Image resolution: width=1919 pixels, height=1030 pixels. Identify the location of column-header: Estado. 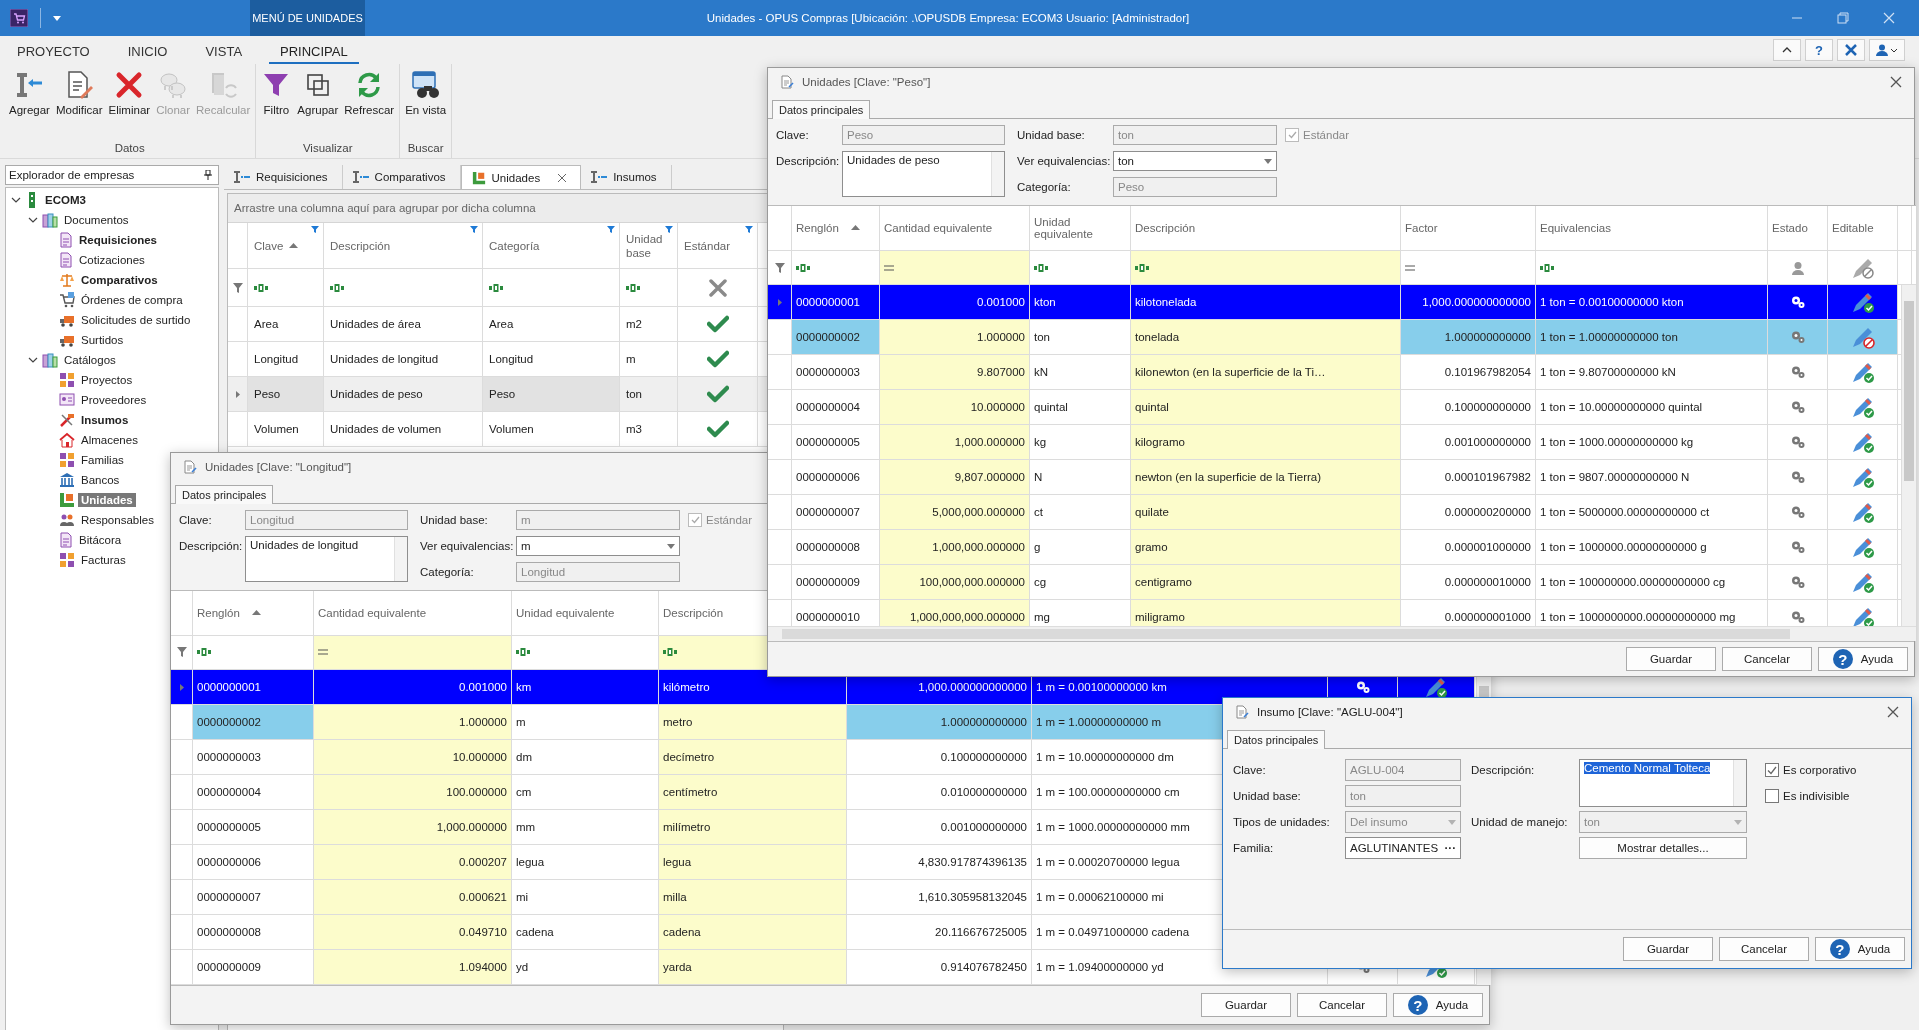
(1798, 228).